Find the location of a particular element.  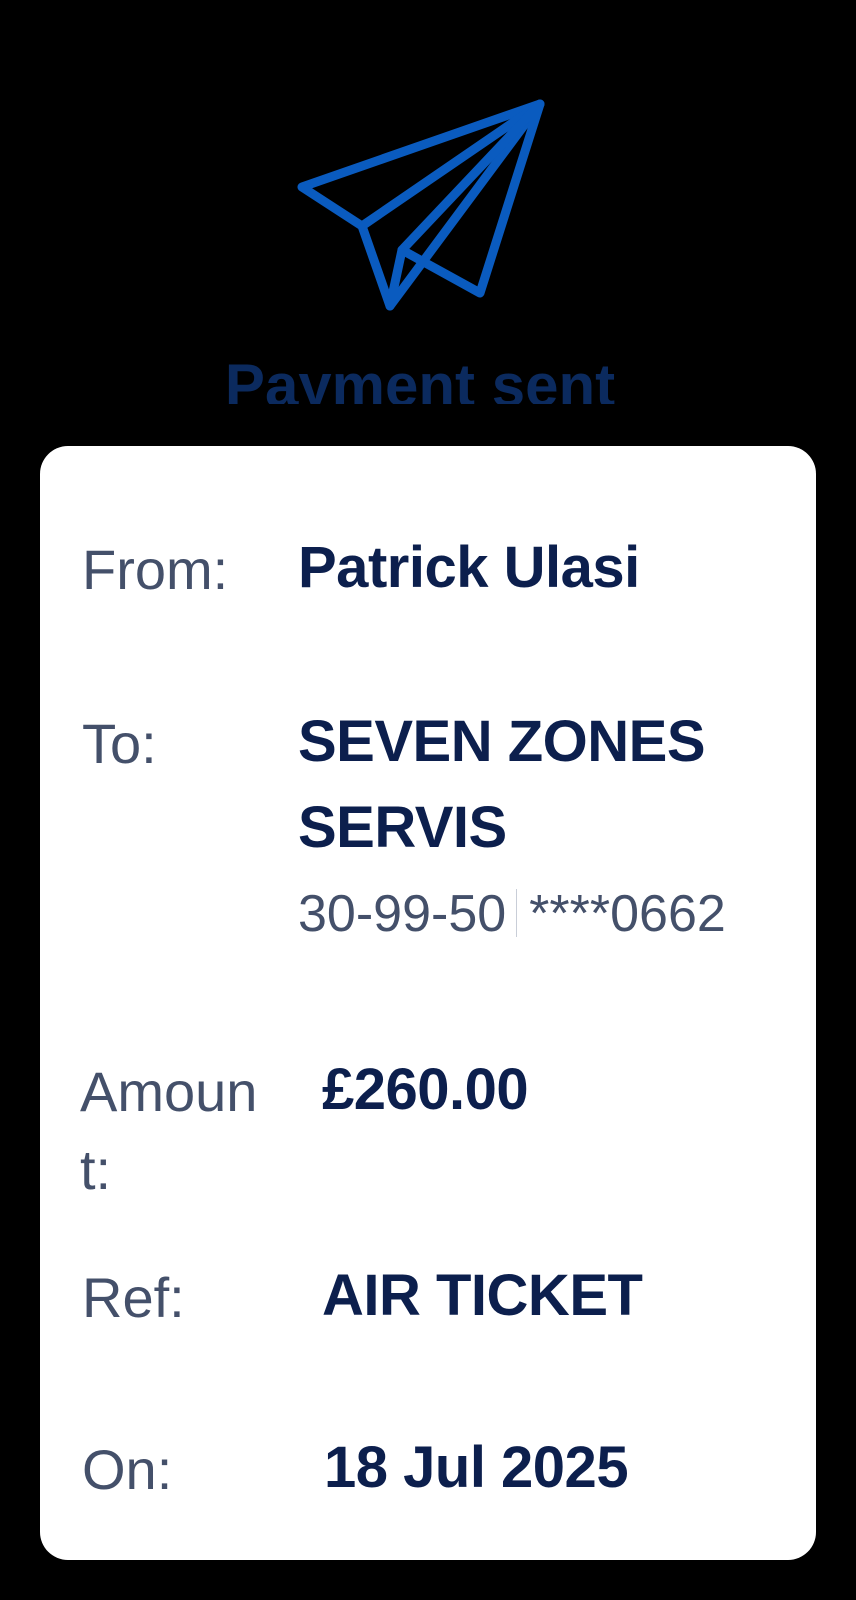

title-container: Payment sent is located at coordinates (428, 380).